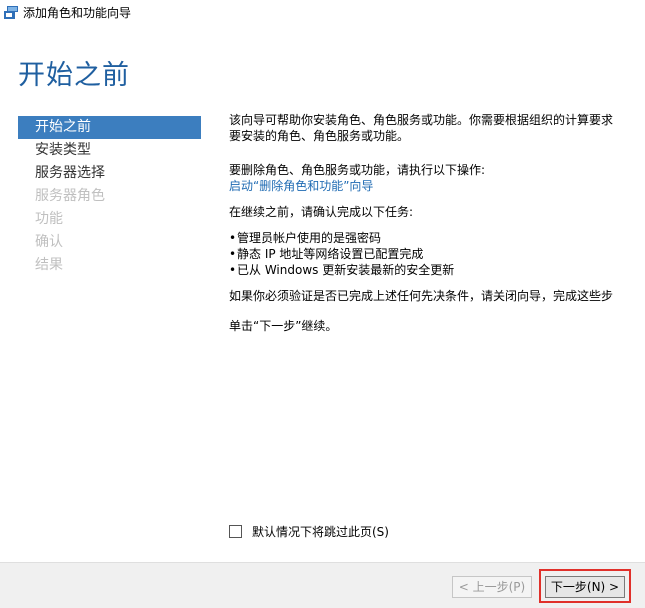 This screenshot has width=645, height=608. Describe the element at coordinates (70, 196) in the screenshot. I see `nav-item-server-roles: 服务器角色` at that location.